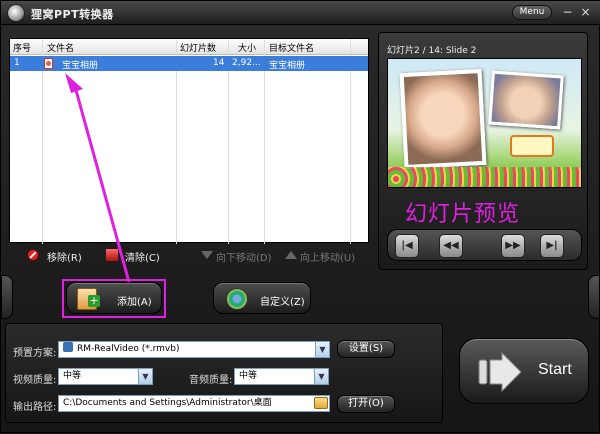 Image resolution: width=600 pixels, height=434 pixels. What do you see at coordinates (244, 256) in the screenshot?
I see `move-down-button: 向下移动(D)` at bounding box center [244, 256].